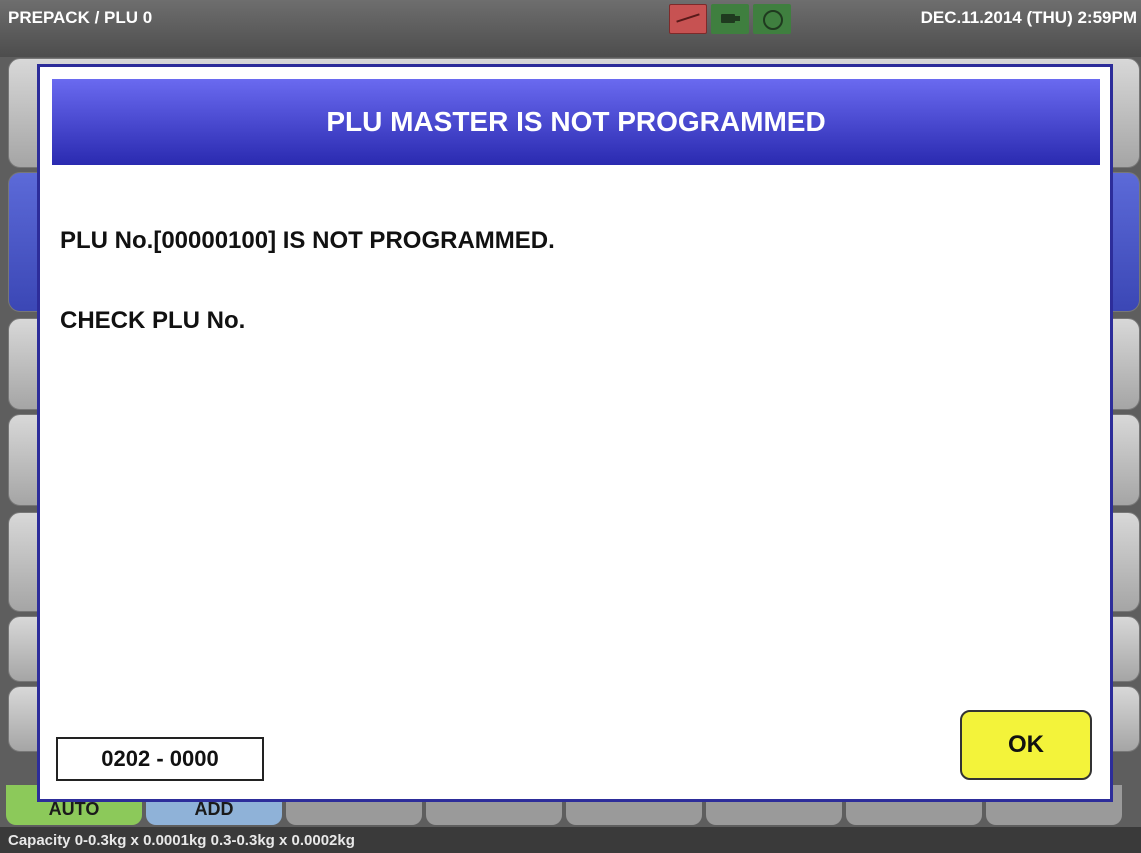  What do you see at coordinates (570, 28) in the screenshot?
I see `status-bar: PREPACK / PLU 0 DEC.11.2014 (THU) 2:59PM` at bounding box center [570, 28].